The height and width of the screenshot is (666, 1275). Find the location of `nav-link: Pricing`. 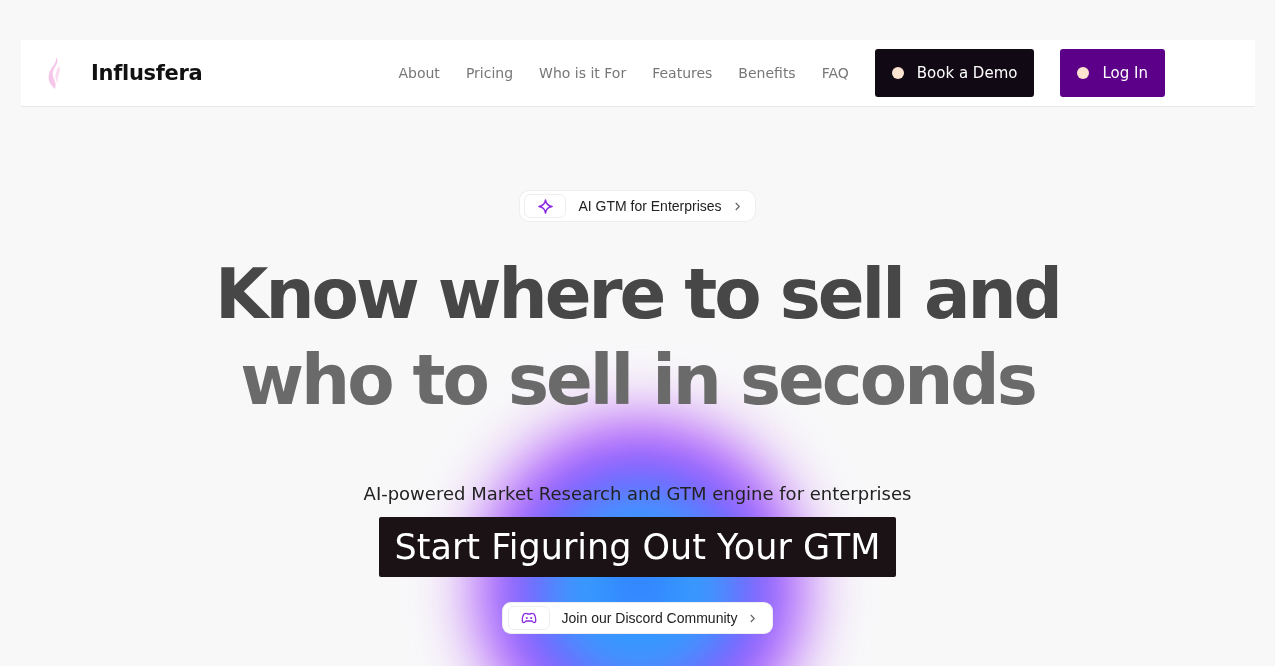

nav-link: Pricing is located at coordinates (489, 73).